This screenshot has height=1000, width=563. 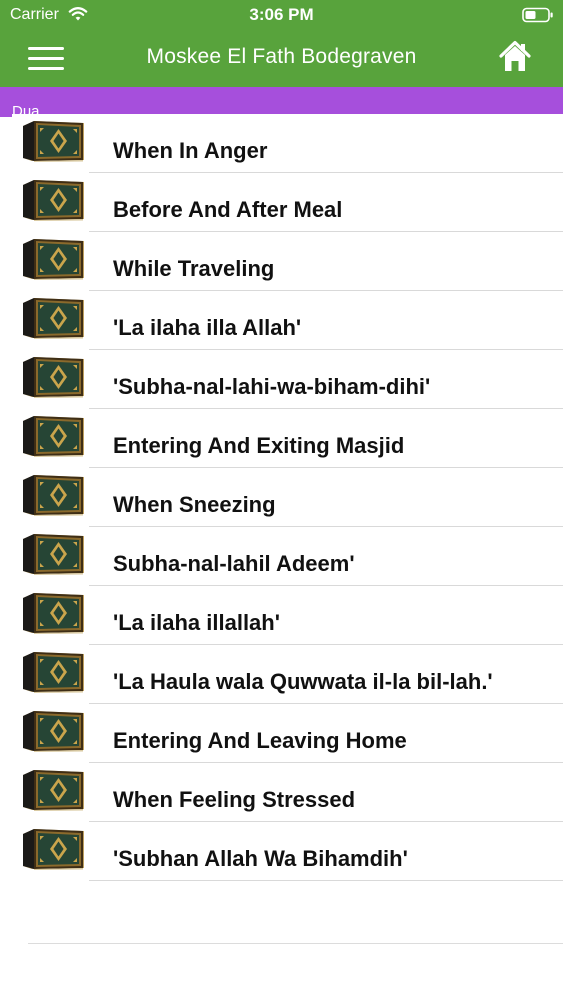 I want to click on status-bar: Carrier 3:06 PM, so click(x=281, y=15).